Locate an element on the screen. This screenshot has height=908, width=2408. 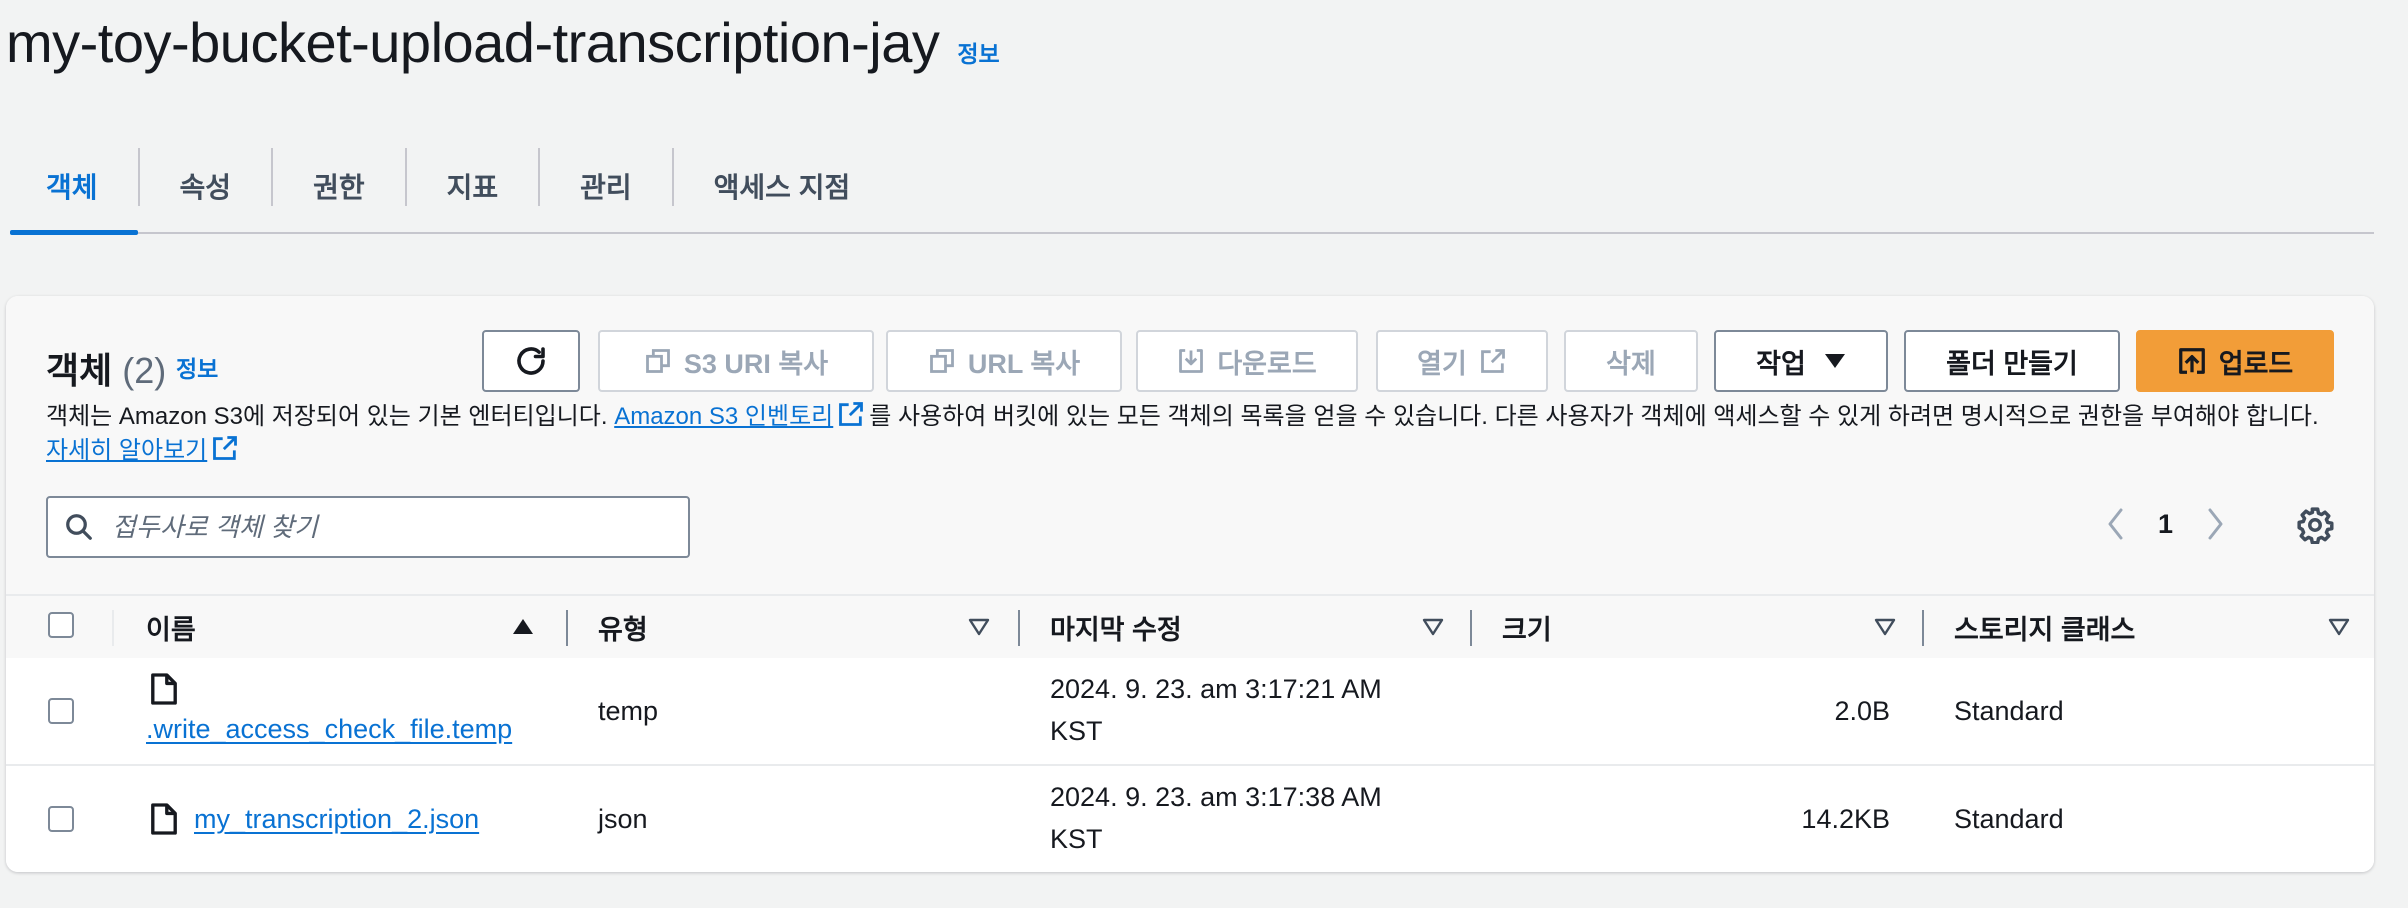
last-modified-cell: 2024. 9. 23. am 3:17:21 AM KST is located at coordinates (1216, 710).